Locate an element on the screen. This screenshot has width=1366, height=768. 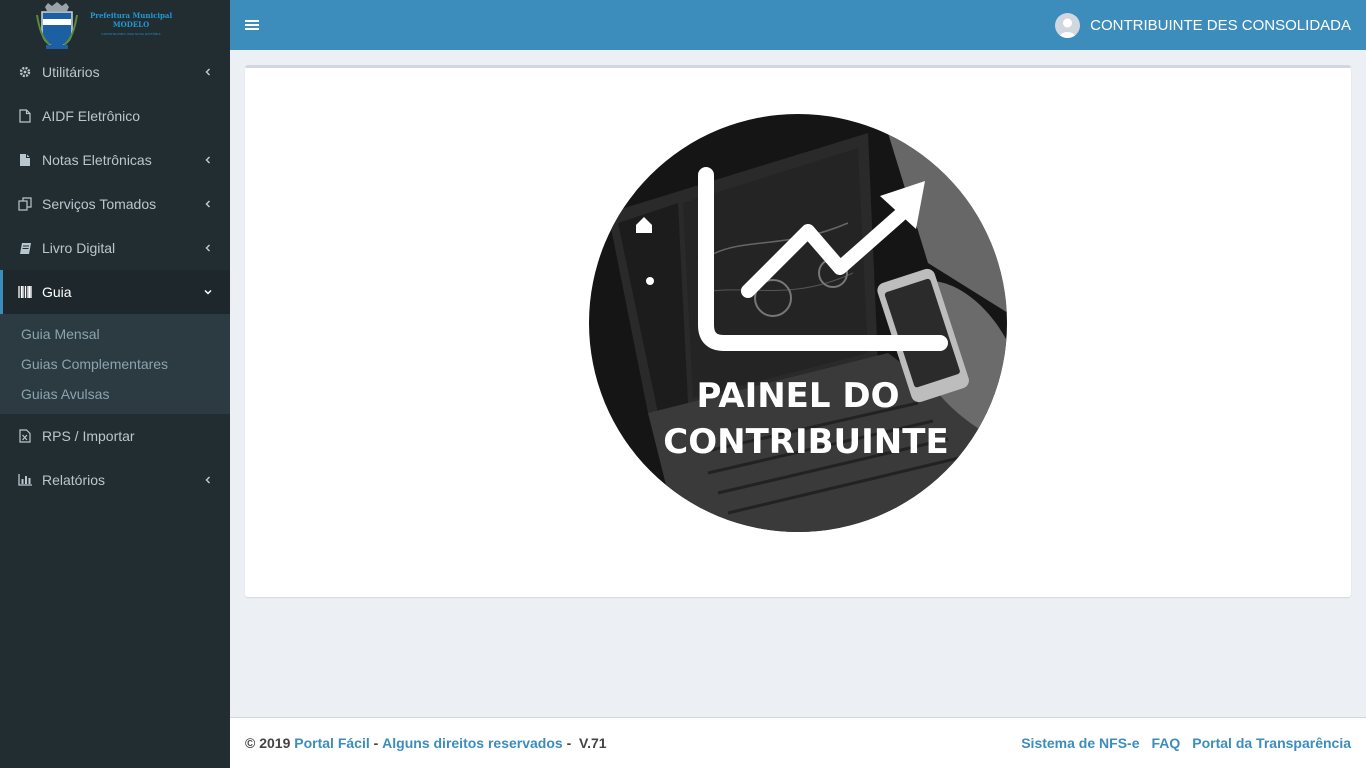
submenu-item-guias-complementares: Guias Complementares is located at coordinates (115, 364).